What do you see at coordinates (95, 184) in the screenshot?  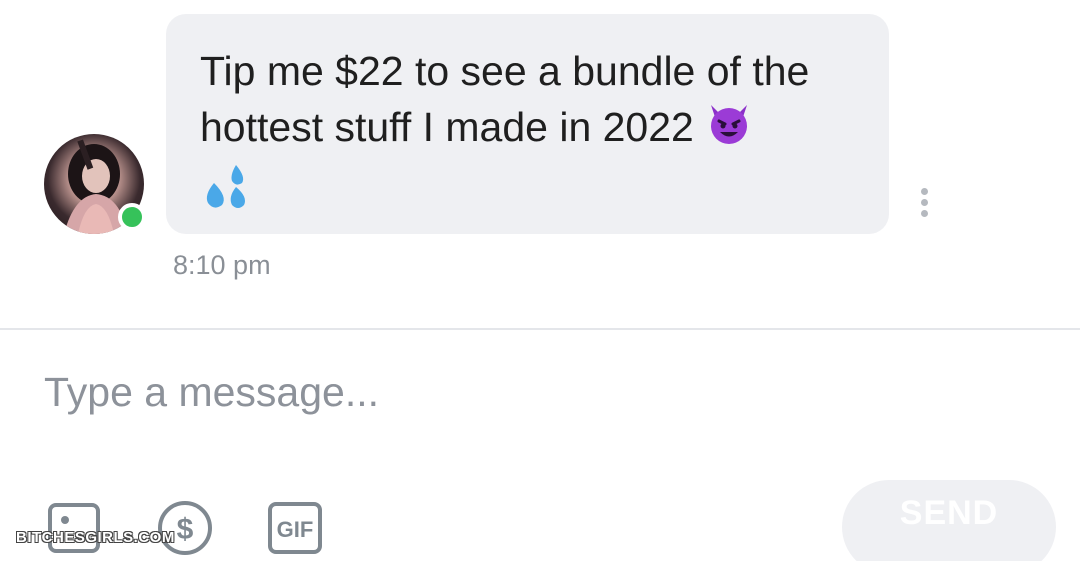 I see `sender-avatar` at bounding box center [95, 184].